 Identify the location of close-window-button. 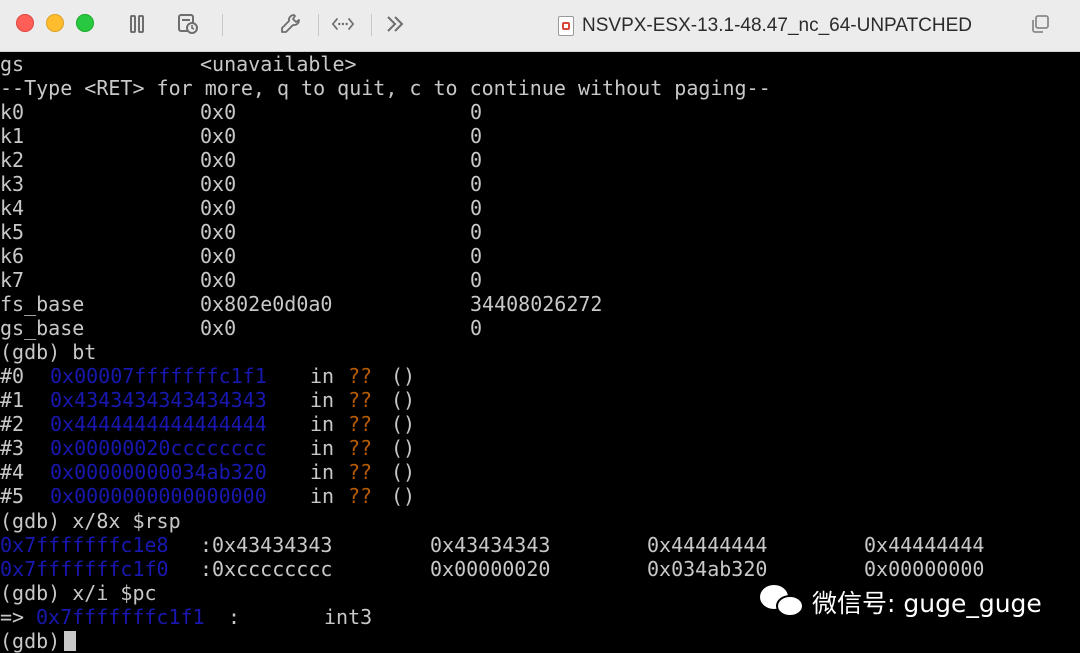
(25, 23).